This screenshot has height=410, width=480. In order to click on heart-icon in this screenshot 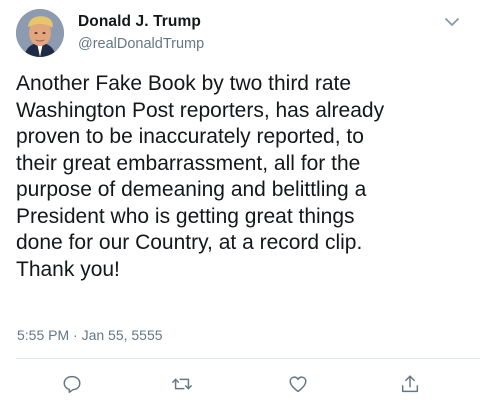, I will do `click(298, 384)`.